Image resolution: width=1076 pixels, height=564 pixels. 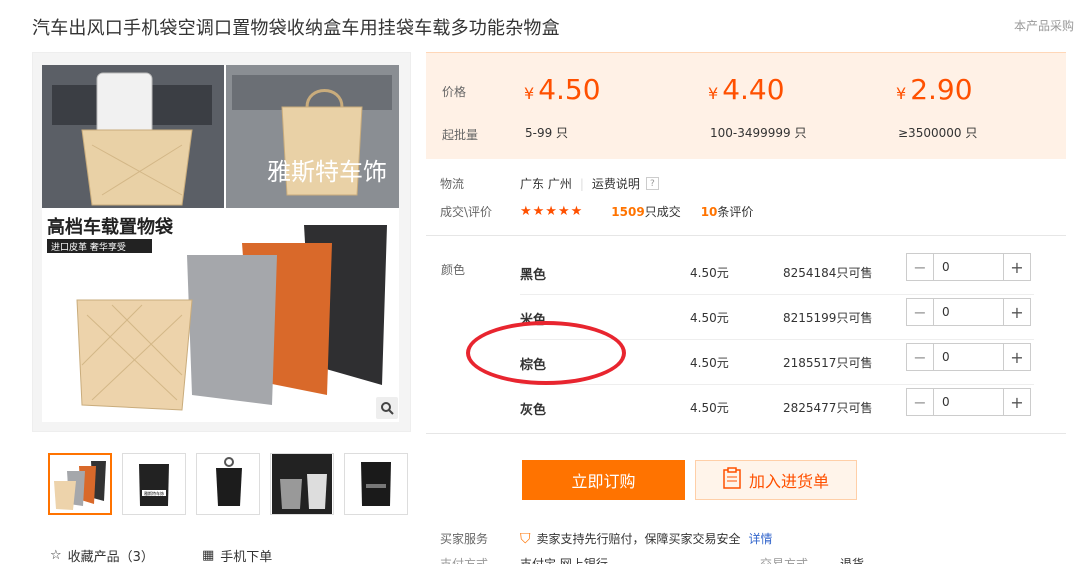 I want to click on service-details-link: 详情, so click(x=761, y=538).